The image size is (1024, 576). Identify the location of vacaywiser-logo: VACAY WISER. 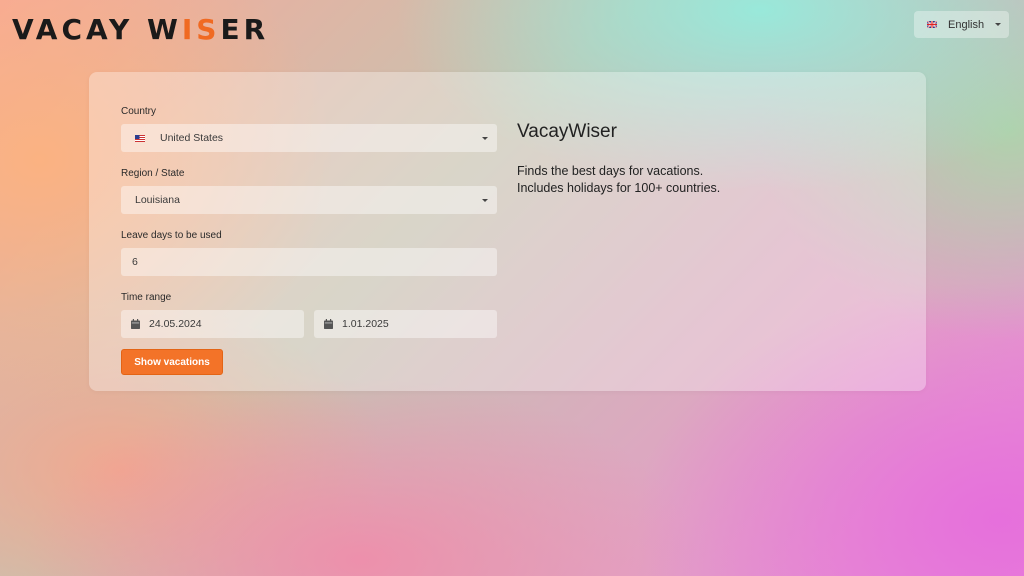
(140, 30).